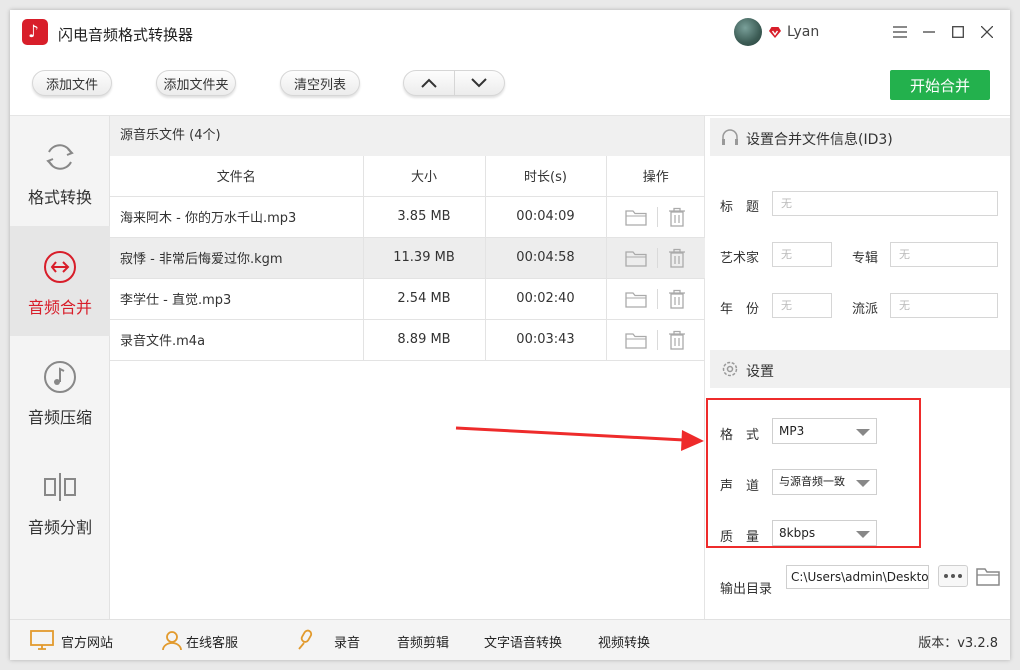 This screenshot has height=670, width=1020. Describe the element at coordinates (857, 577) in the screenshot. I see `output-dir-field: C:\Users\admin\Desktop` at that location.